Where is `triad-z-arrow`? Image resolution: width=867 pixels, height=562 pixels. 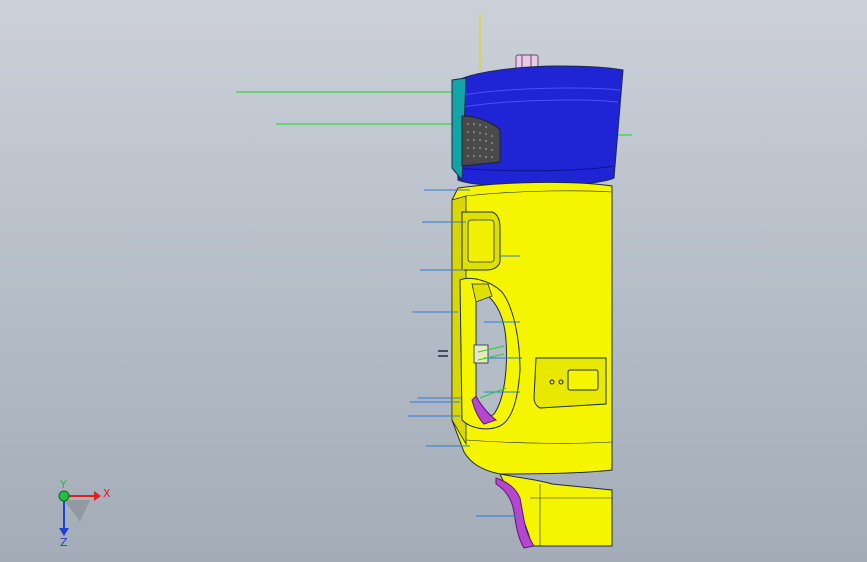 triad-z-arrow is located at coordinates (64, 532).